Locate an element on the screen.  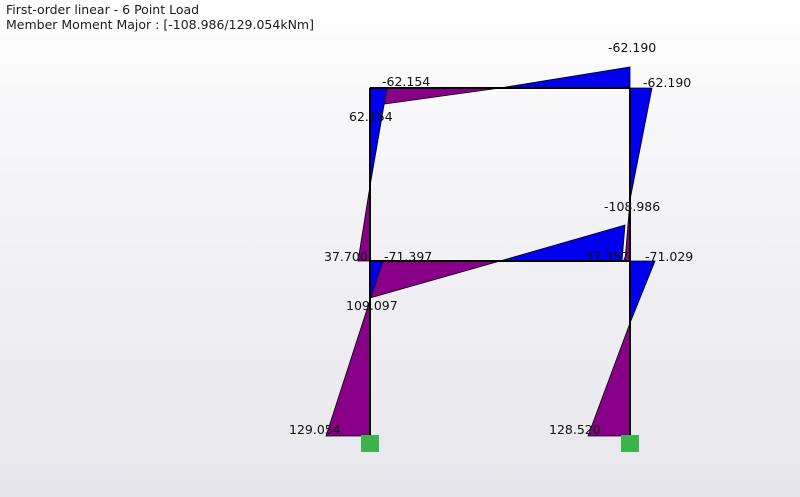
label-left-base: 129.054 is located at coordinates (315, 429).